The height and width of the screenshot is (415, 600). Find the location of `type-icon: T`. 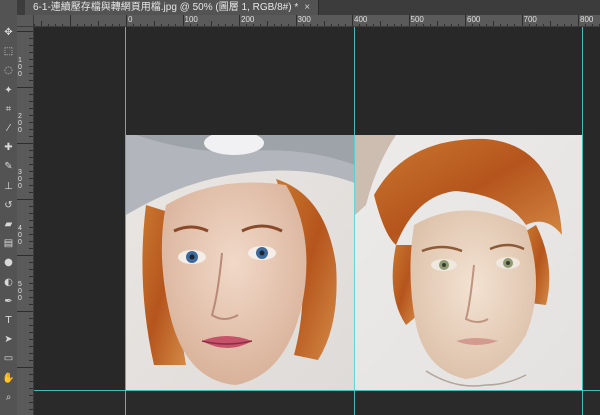

type-icon: T is located at coordinates (8, 320).